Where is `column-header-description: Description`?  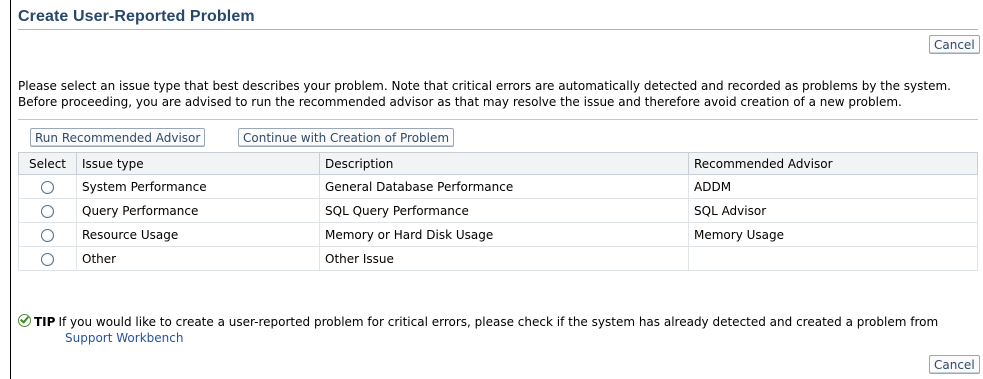
column-header-description: Description is located at coordinates (504, 163).